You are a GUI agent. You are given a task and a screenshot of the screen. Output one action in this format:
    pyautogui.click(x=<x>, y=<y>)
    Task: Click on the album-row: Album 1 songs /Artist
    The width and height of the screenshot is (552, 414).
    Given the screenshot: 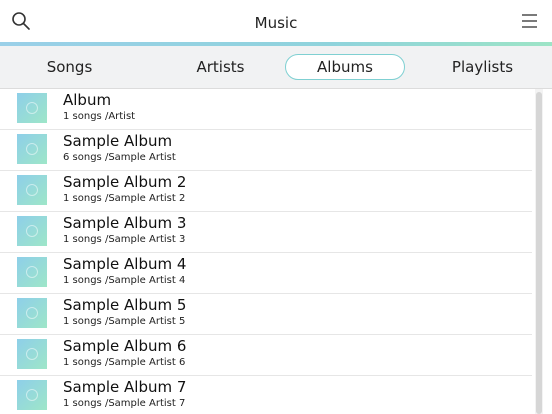 What is the action you would take?
    pyautogui.click(x=266, y=109)
    